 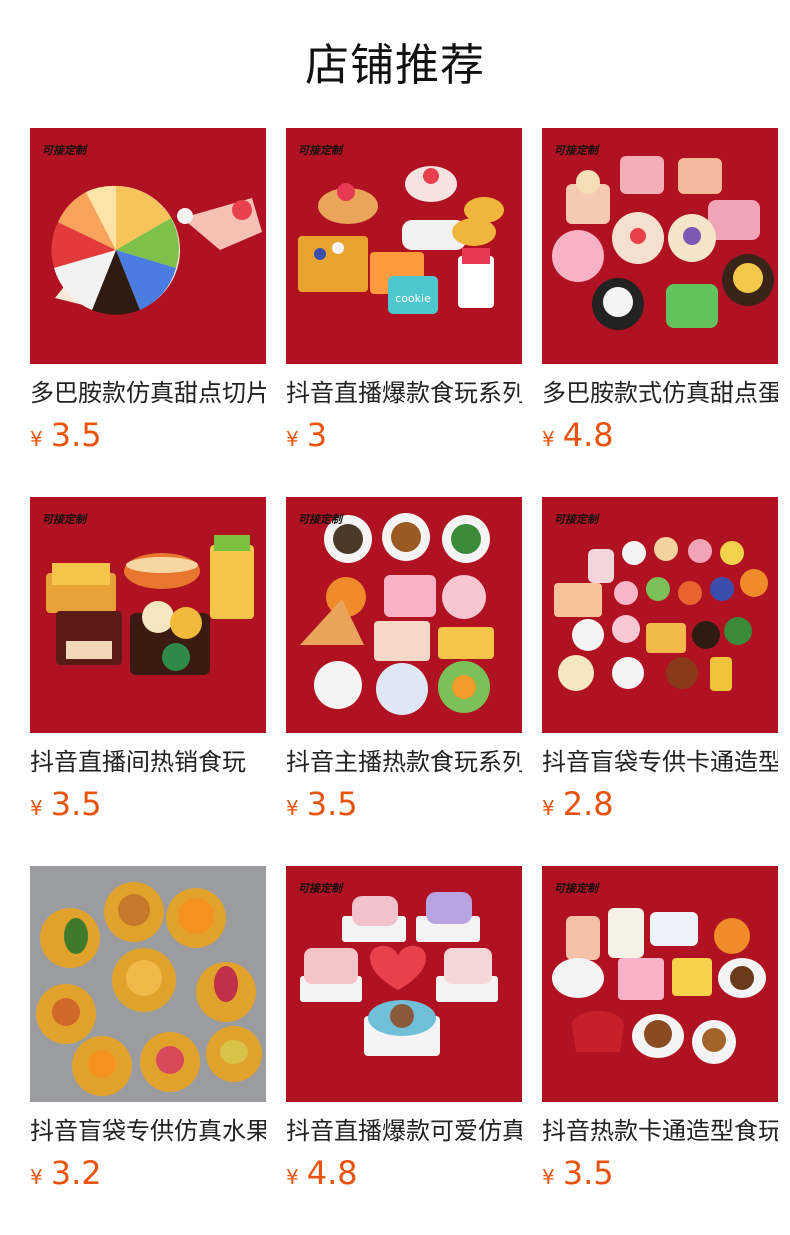 What do you see at coordinates (148, 984) in the screenshot?
I see `product-image` at bounding box center [148, 984].